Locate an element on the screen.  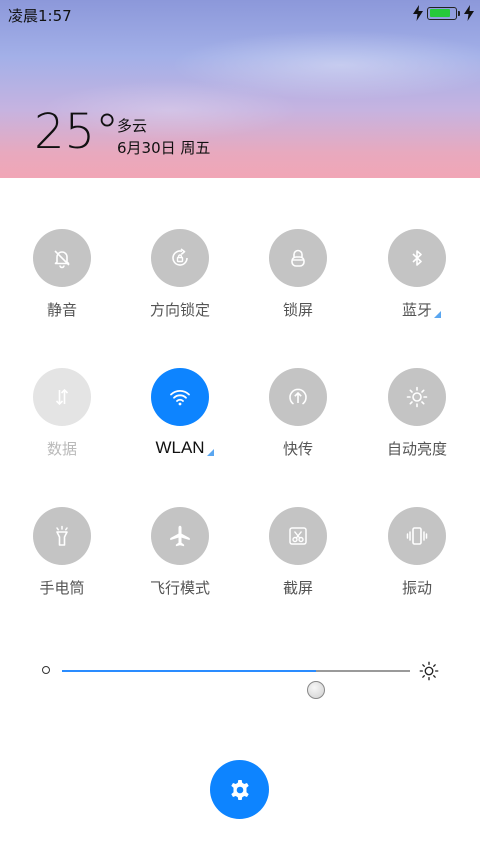
upload-icon is located at coordinates (298, 396).